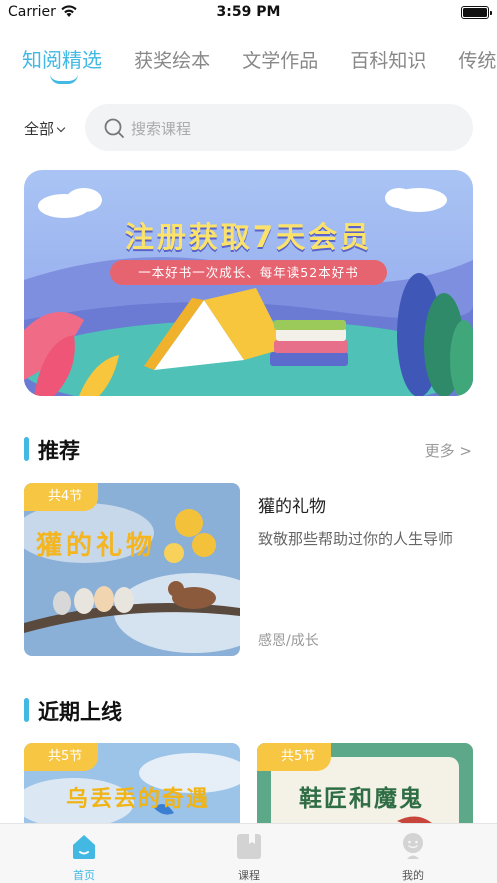 This screenshot has height=883, width=497. I want to click on cover-title-text: 乌丢丢的奇遇, so click(138, 799).